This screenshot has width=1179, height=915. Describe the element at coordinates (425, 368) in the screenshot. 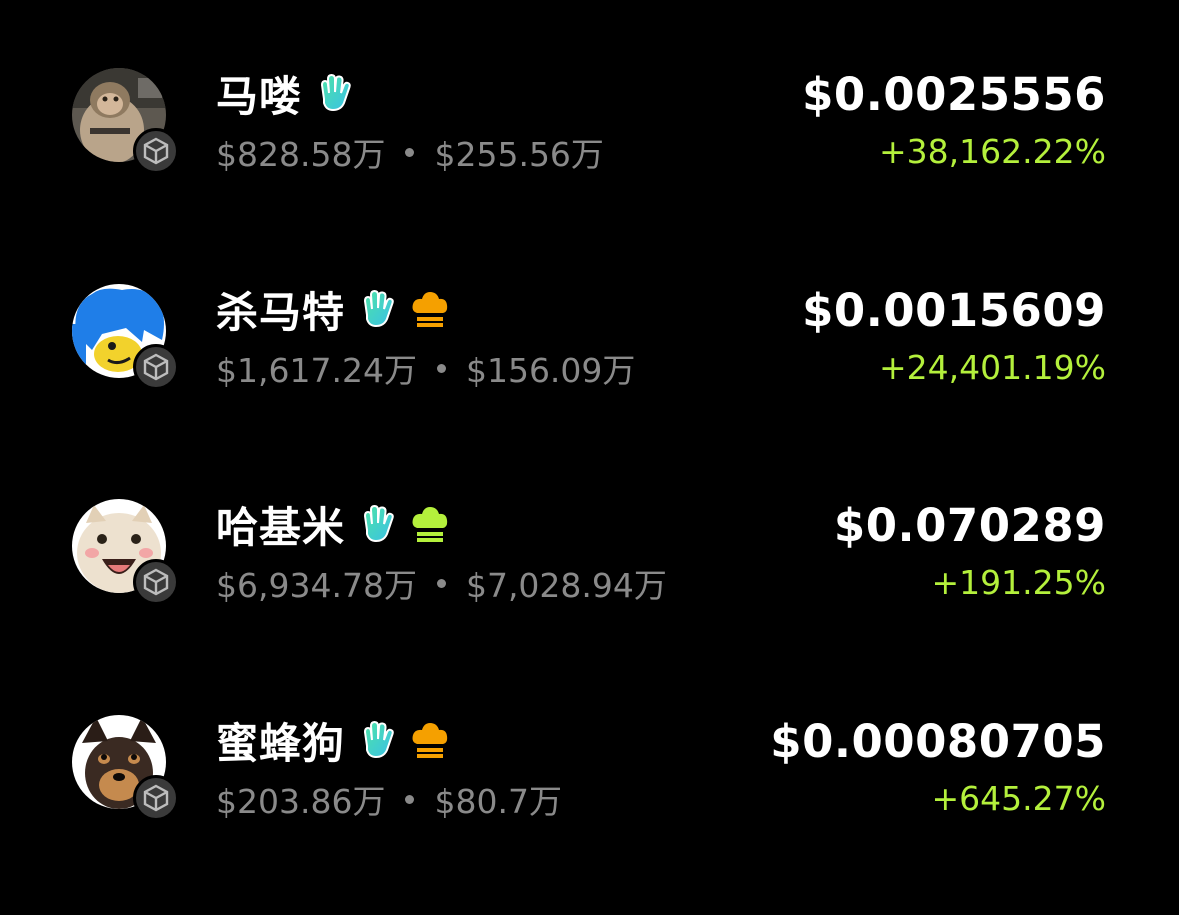

I see `token-stats: $1,617.24万 $156.09万` at that location.